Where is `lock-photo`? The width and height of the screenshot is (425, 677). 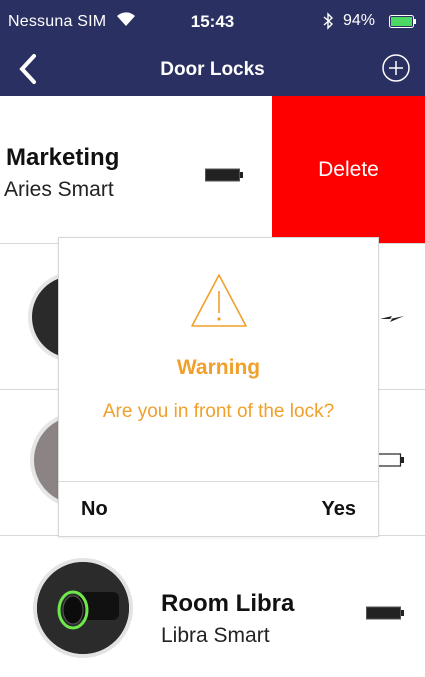 lock-photo is located at coordinates (83, 608).